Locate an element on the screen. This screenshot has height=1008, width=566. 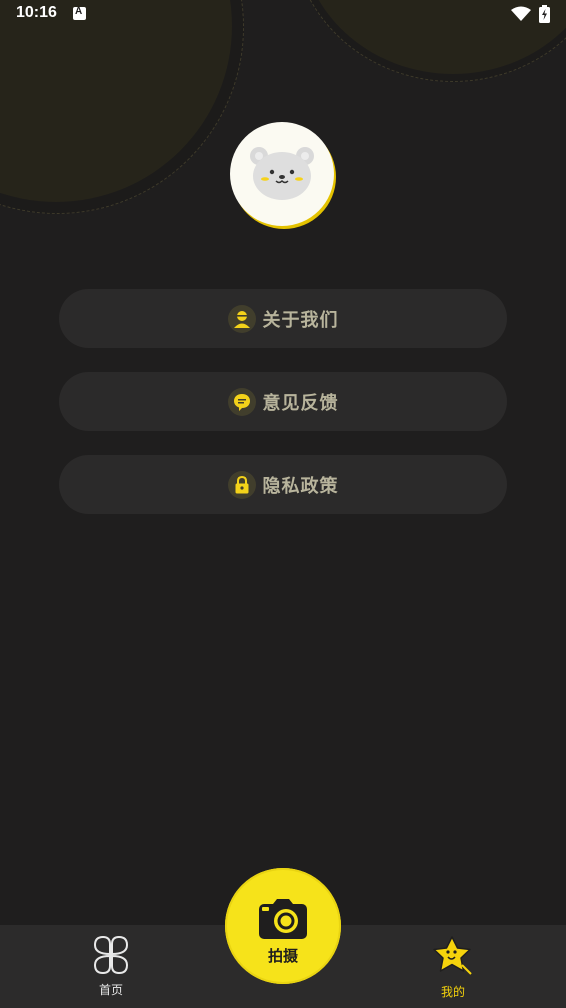
status-time: 10:16 is located at coordinates (36, 12).